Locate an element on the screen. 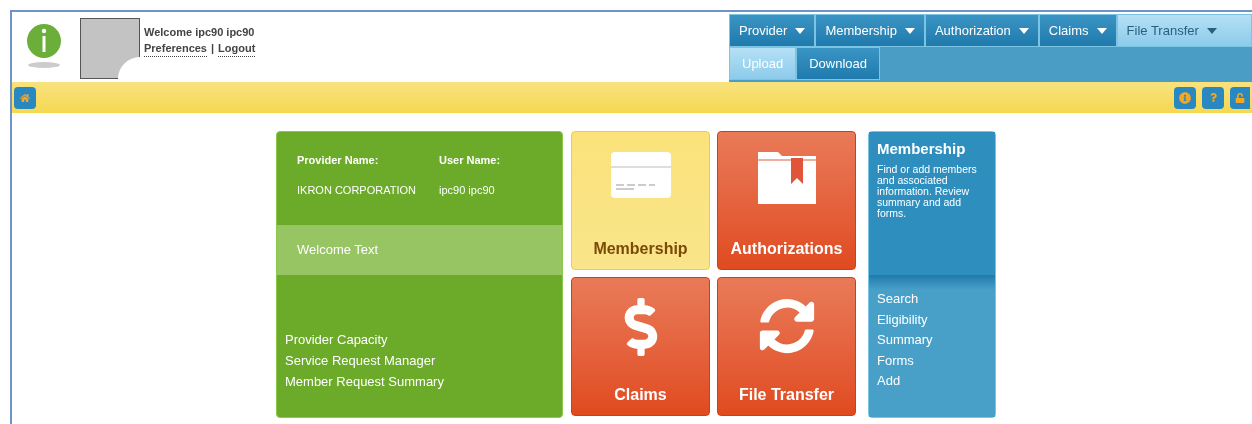 This screenshot has height=424, width=1252. menu-tab: Provider is located at coordinates (772, 30).